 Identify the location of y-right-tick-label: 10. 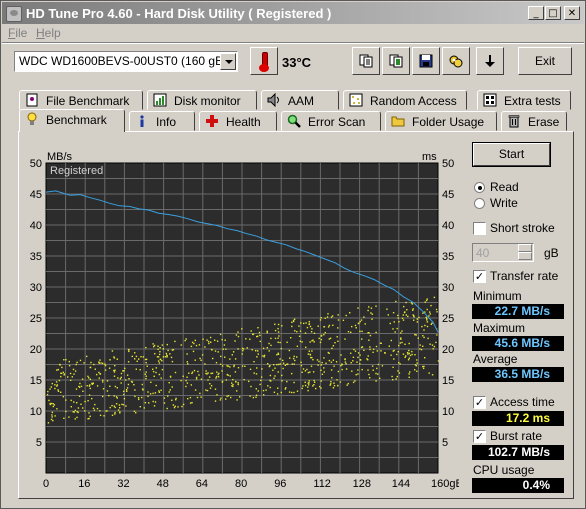
(448, 412).